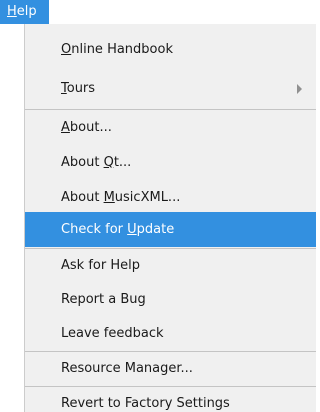  What do you see at coordinates (112, 333) in the screenshot?
I see `menu-item-label: Leave feedback` at bounding box center [112, 333].